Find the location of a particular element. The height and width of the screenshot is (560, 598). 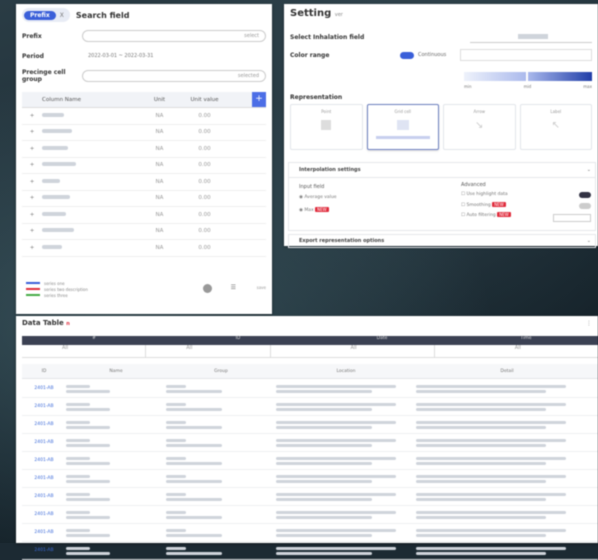

column-header: Group is located at coordinates (221, 371).